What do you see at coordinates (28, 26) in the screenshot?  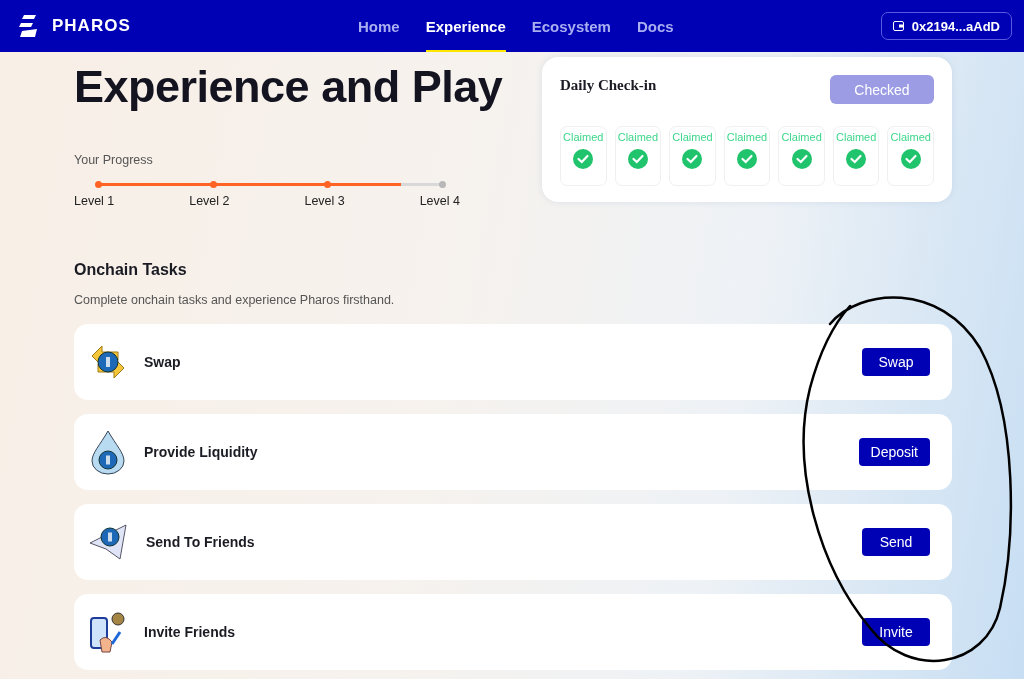 I see `stacked-bars-logo-icon` at bounding box center [28, 26].